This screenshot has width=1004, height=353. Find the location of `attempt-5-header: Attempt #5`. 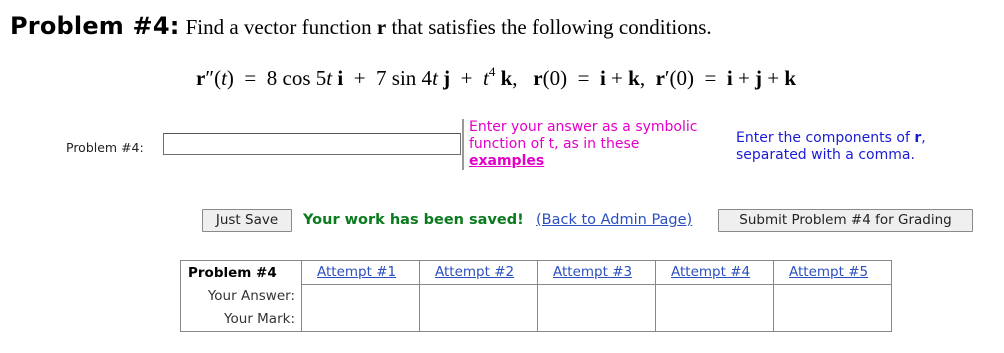

attempt-5-header: Attempt #5 is located at coordinates (832, 272).